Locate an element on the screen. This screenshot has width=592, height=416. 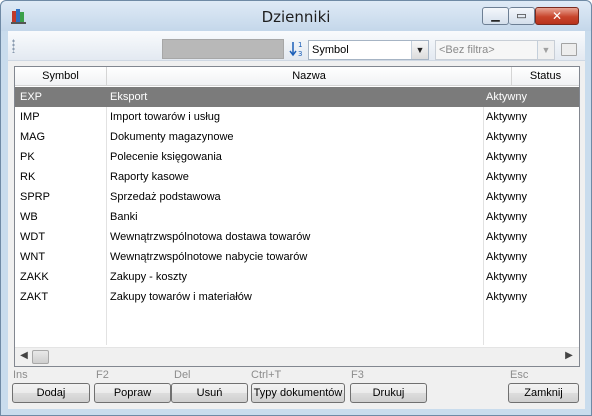
scroll-right-icon: ▶ is located at coordinates (569, 357).